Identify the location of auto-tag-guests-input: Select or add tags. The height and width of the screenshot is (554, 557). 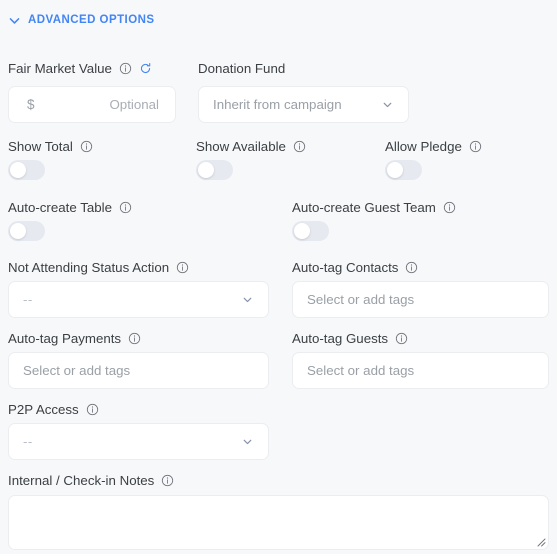
(420, 370).